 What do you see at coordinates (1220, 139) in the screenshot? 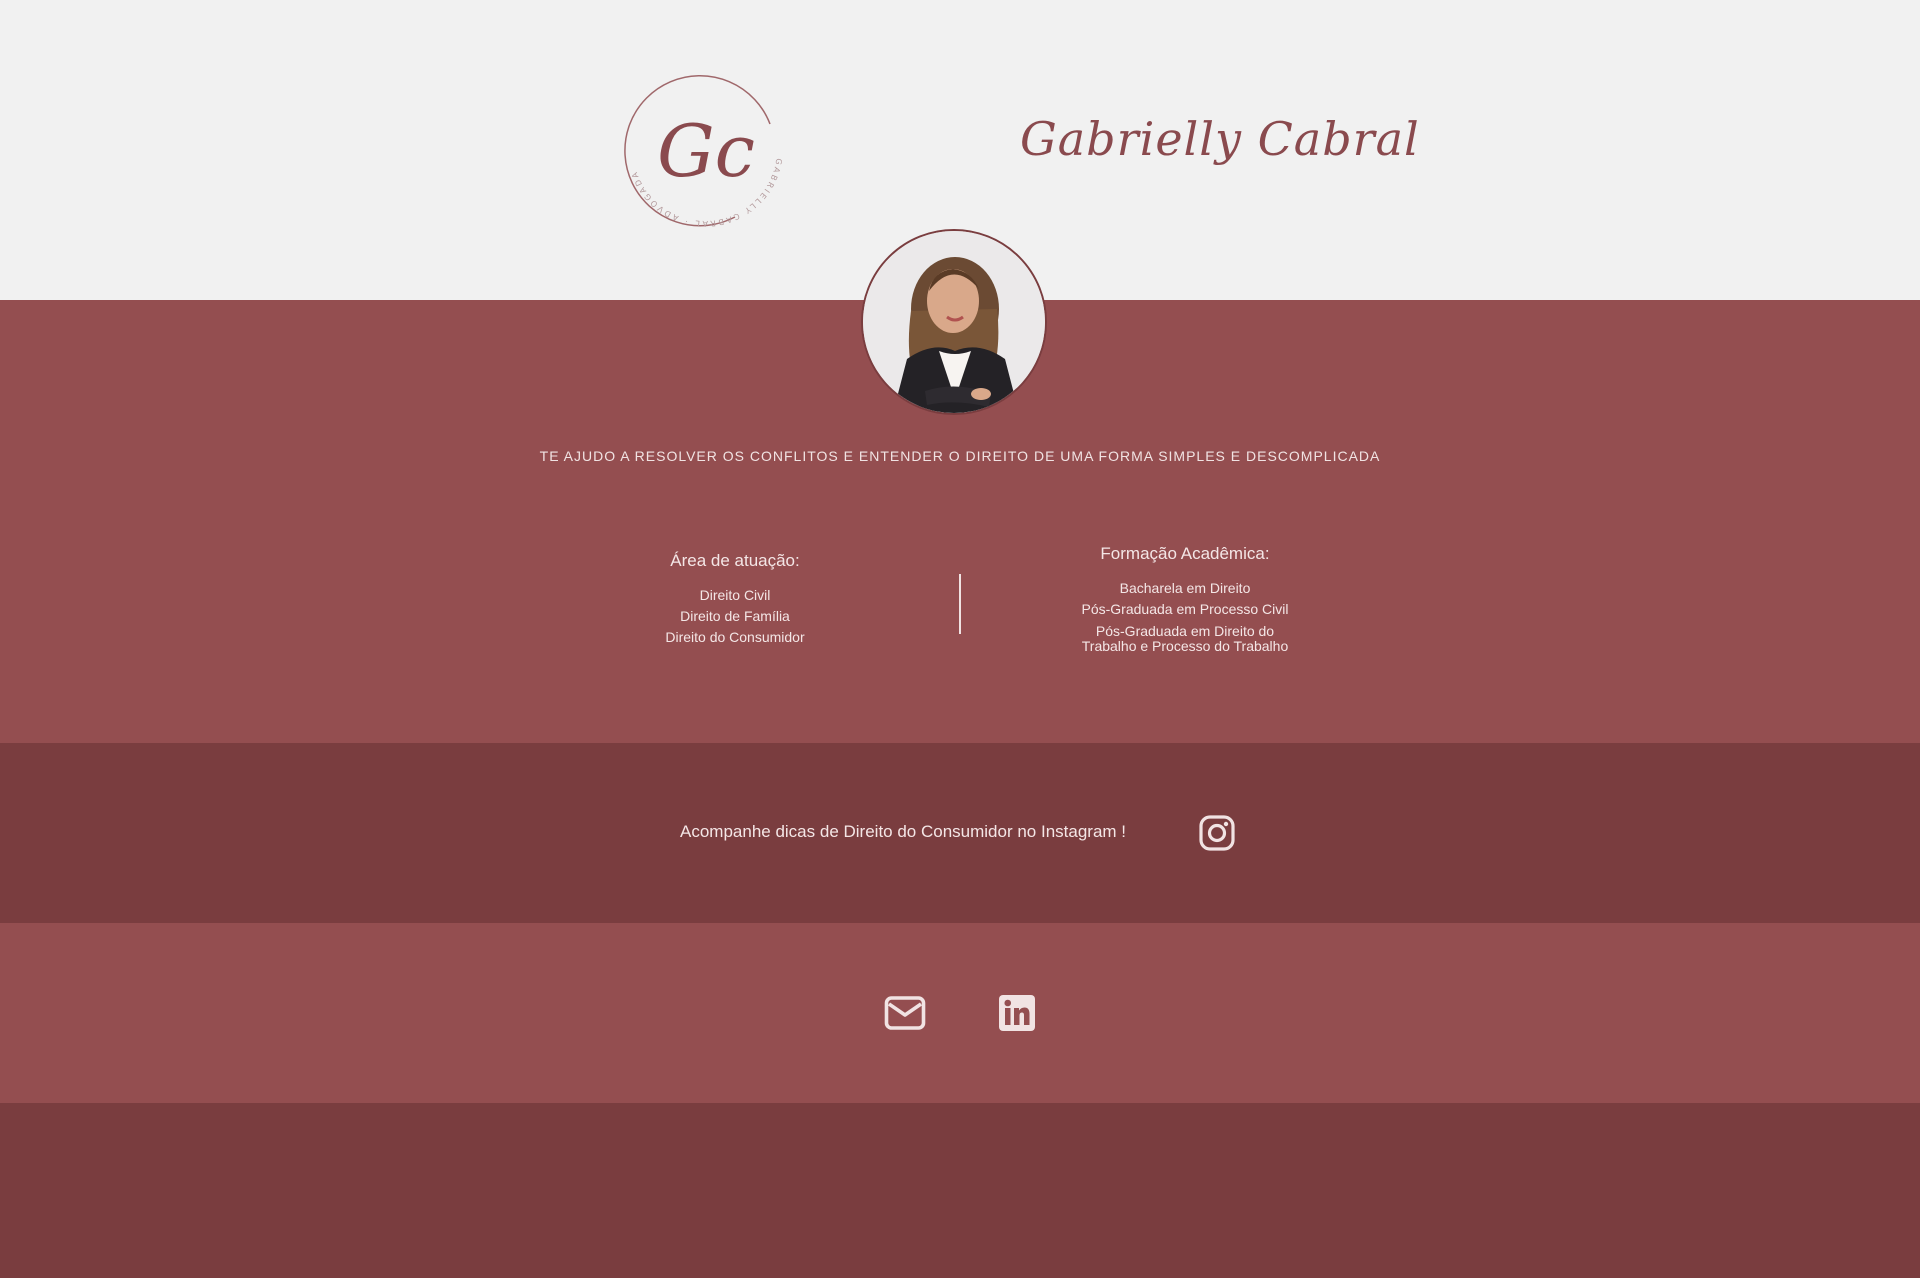
I see `brand-name: Gabrielly Cabral` at bounding box center [1220, 139].